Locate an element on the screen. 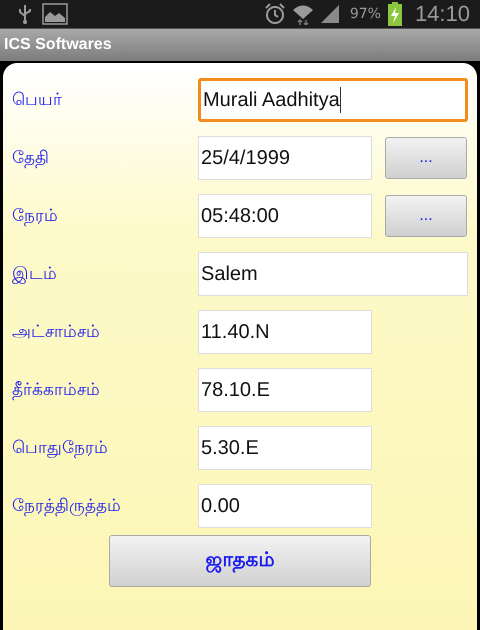 The height and width of the screenshot is (630, 480). alarm-icon is located at coordinates (275, 14).